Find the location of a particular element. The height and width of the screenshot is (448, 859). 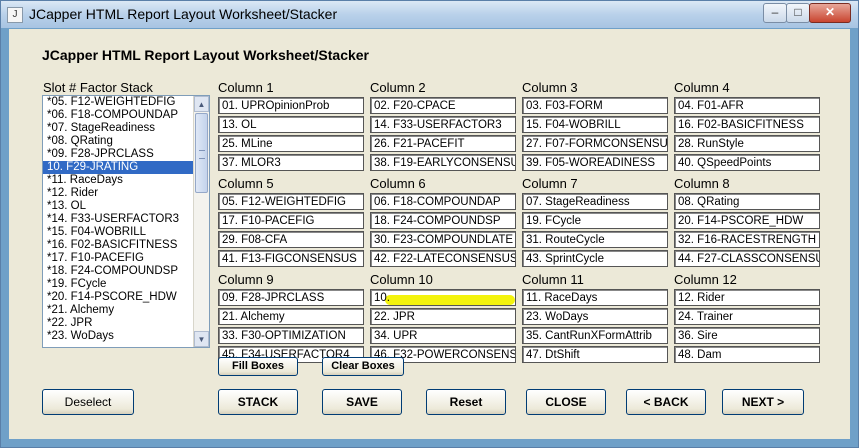

slot-box: 31. RouteCycle is located at coordinates (595, 239).